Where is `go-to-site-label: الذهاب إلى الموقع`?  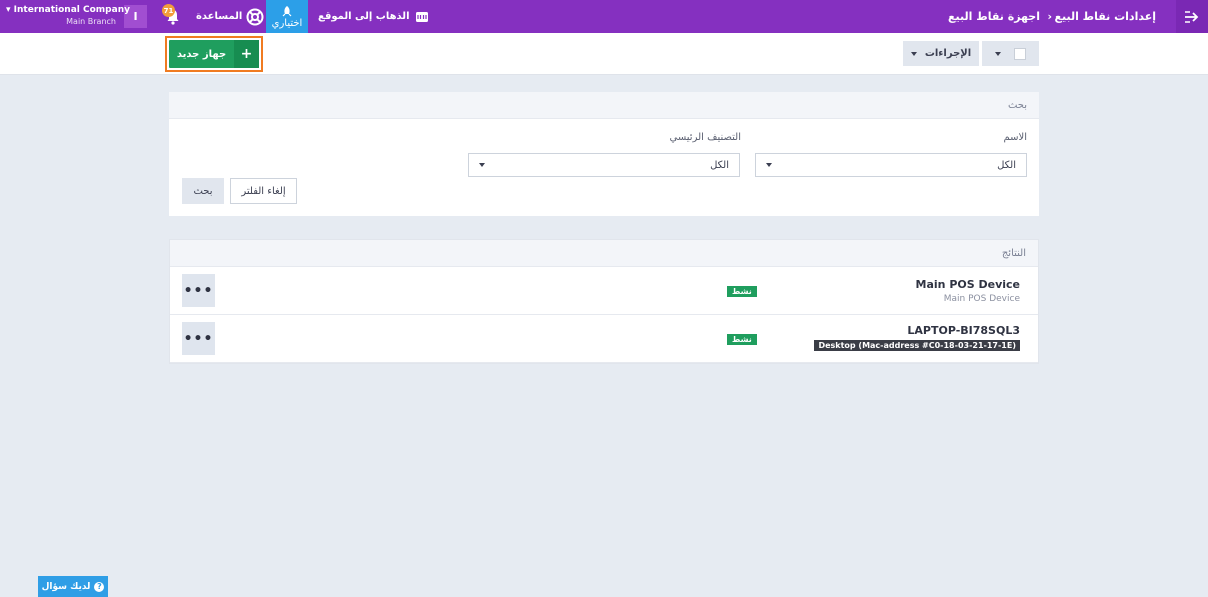 go-to-site-label: الذهاب إلى الموقع is located at coordinates (364, 16).